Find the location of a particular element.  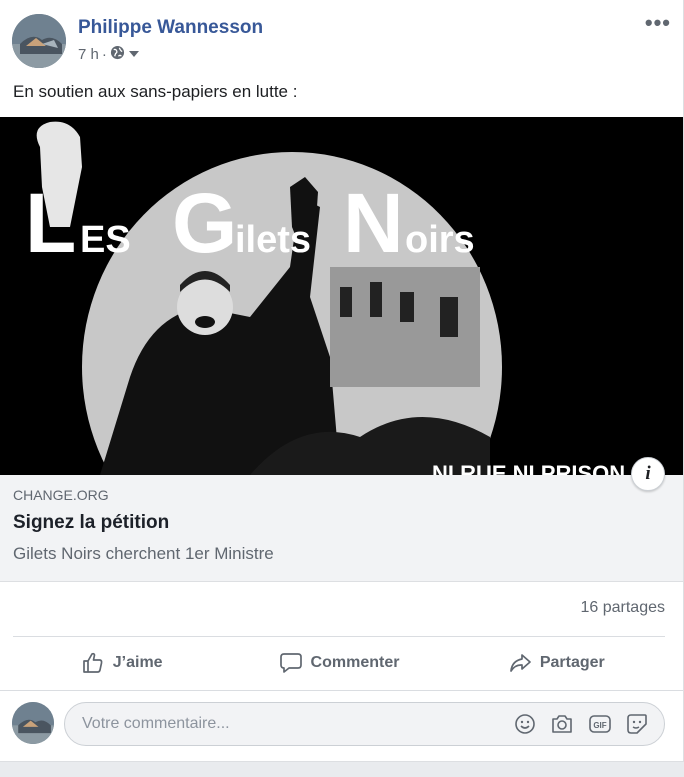

comment-composer: Votre commentaire... GIF is located at coordinates (338, 725).